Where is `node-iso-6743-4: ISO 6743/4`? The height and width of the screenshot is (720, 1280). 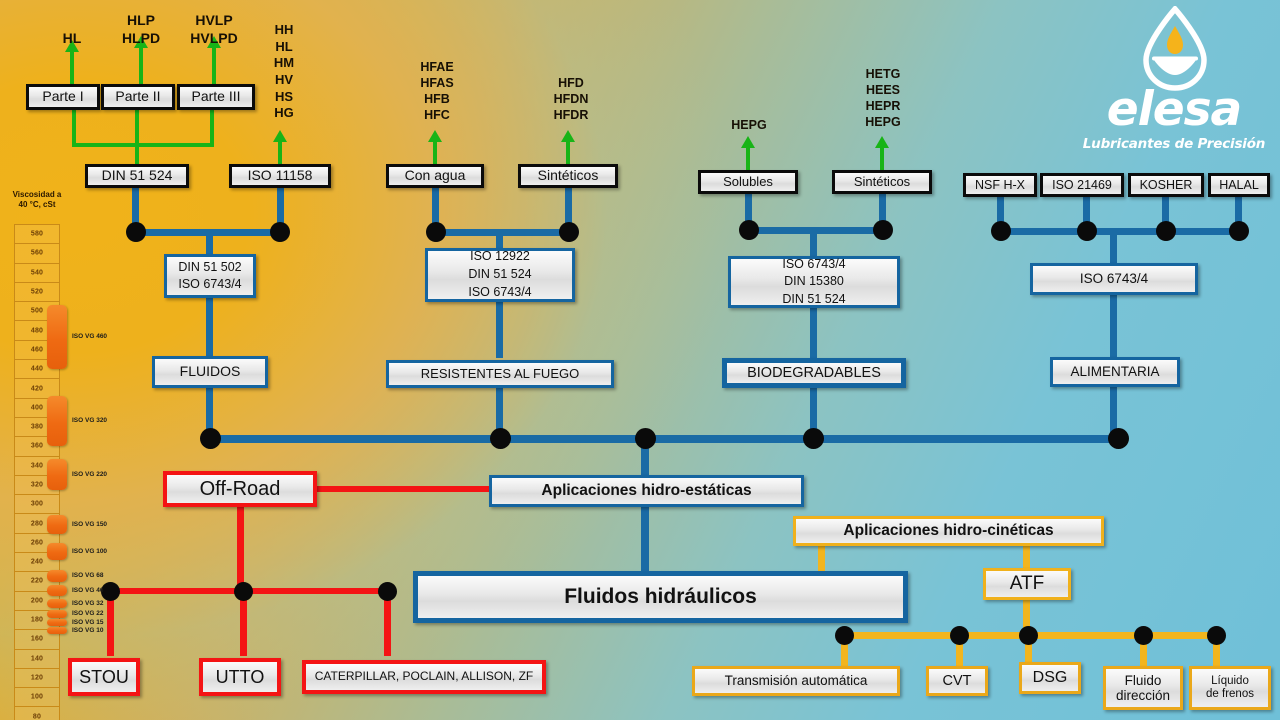
node-iso-6743-4: ISO 6743/4 is located at coordinates (1114, 279).